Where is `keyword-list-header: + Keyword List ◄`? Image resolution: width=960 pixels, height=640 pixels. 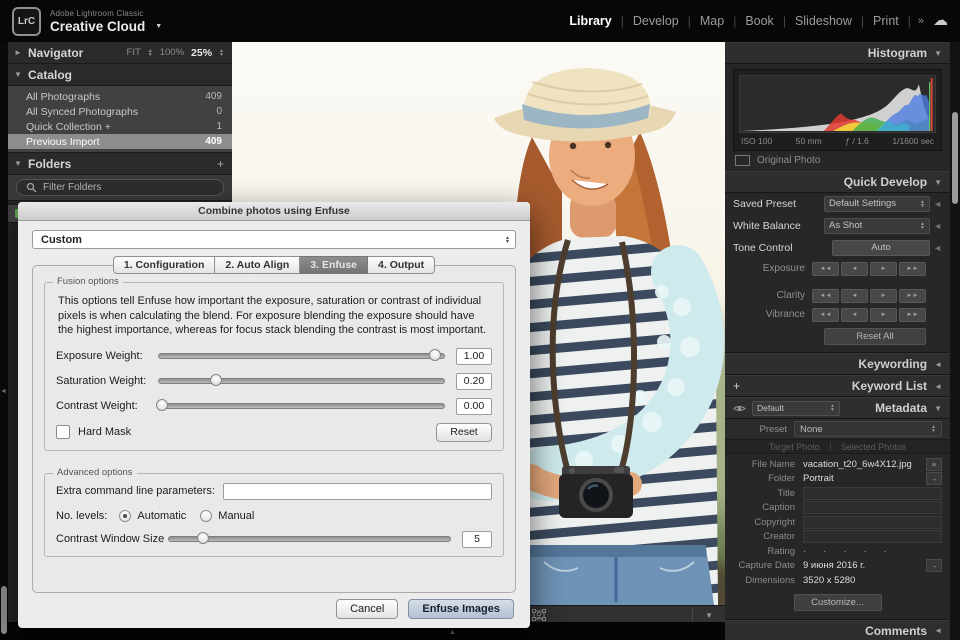
keyword-list-header: + Keyword List ◄ is located at coordinates (837, 386).